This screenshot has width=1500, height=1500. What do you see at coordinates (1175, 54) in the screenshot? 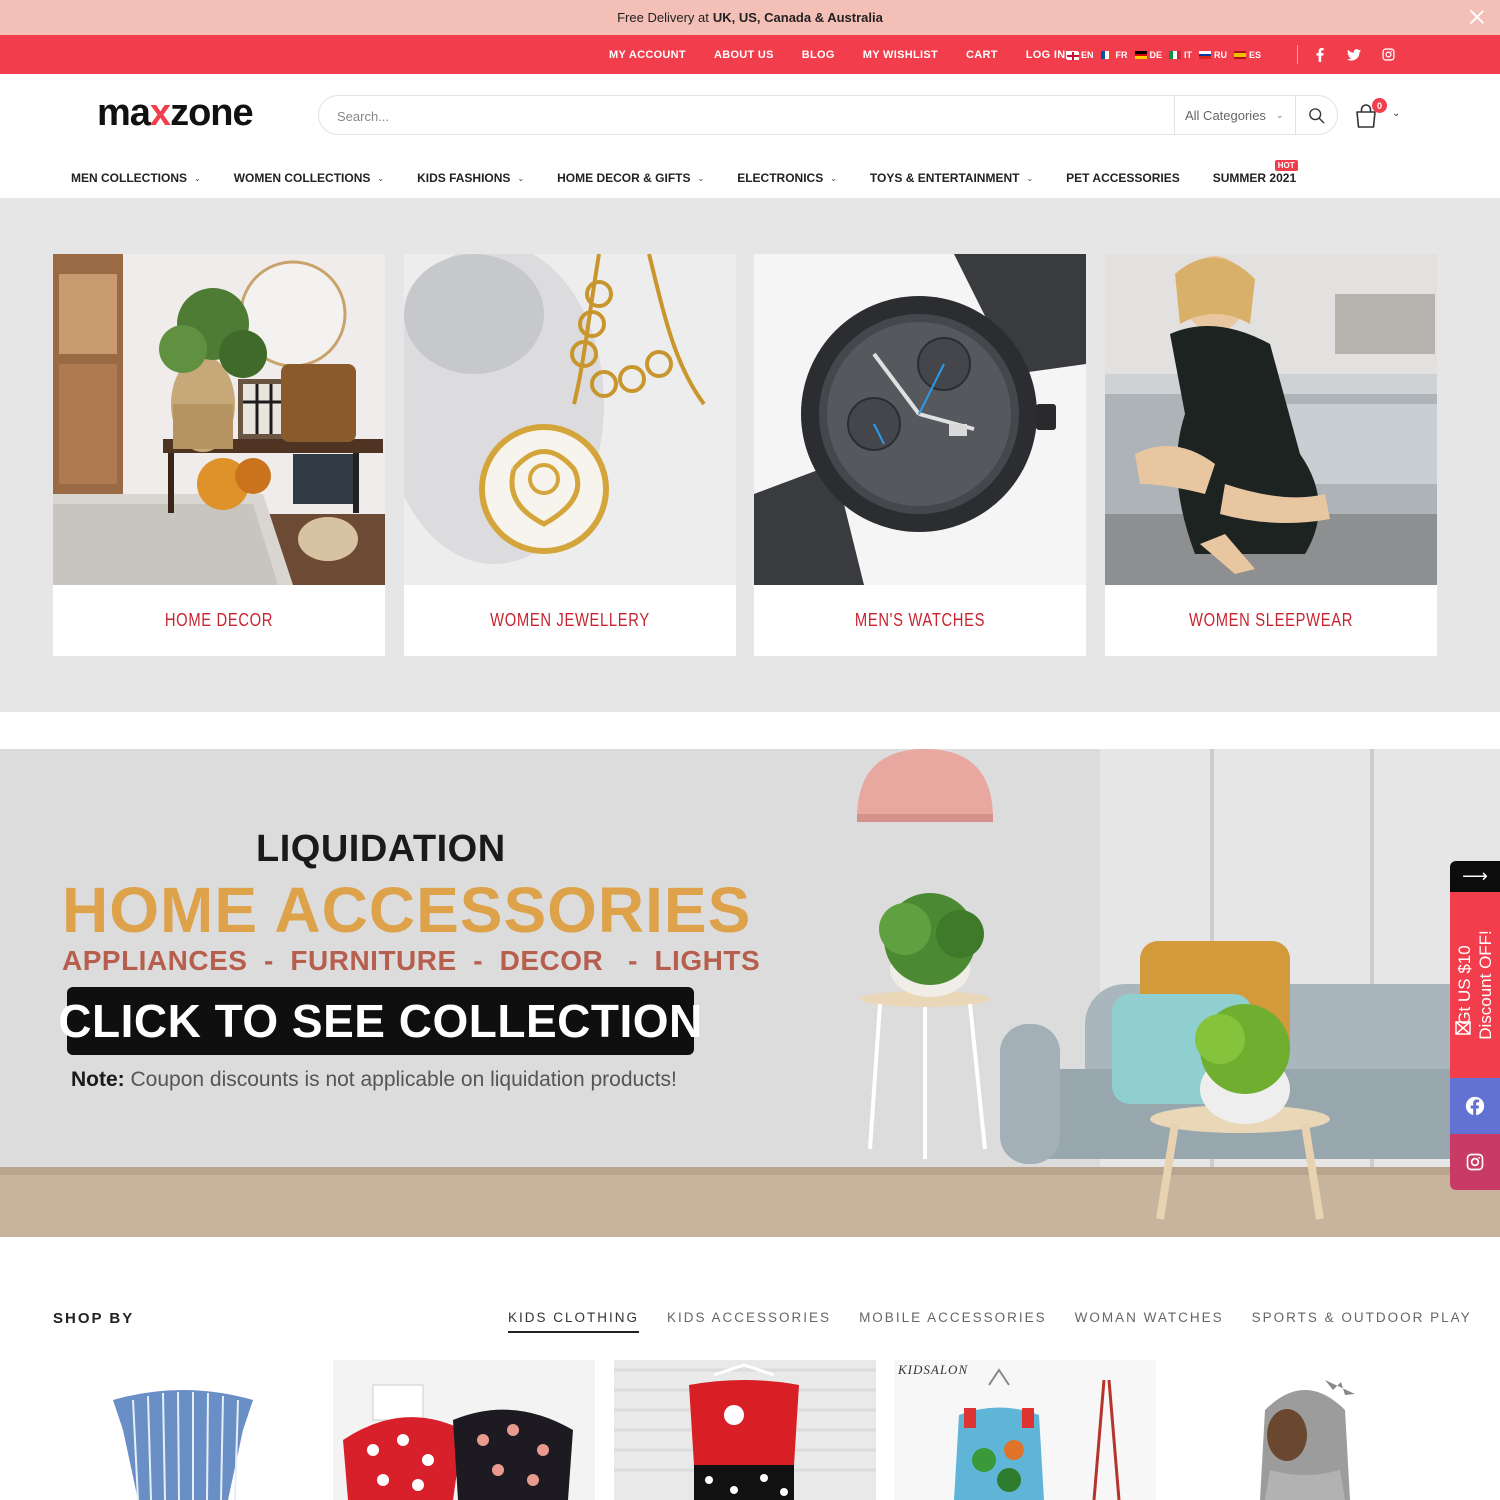
I see `flag-it-icon` at bounding box center [1175, 54].